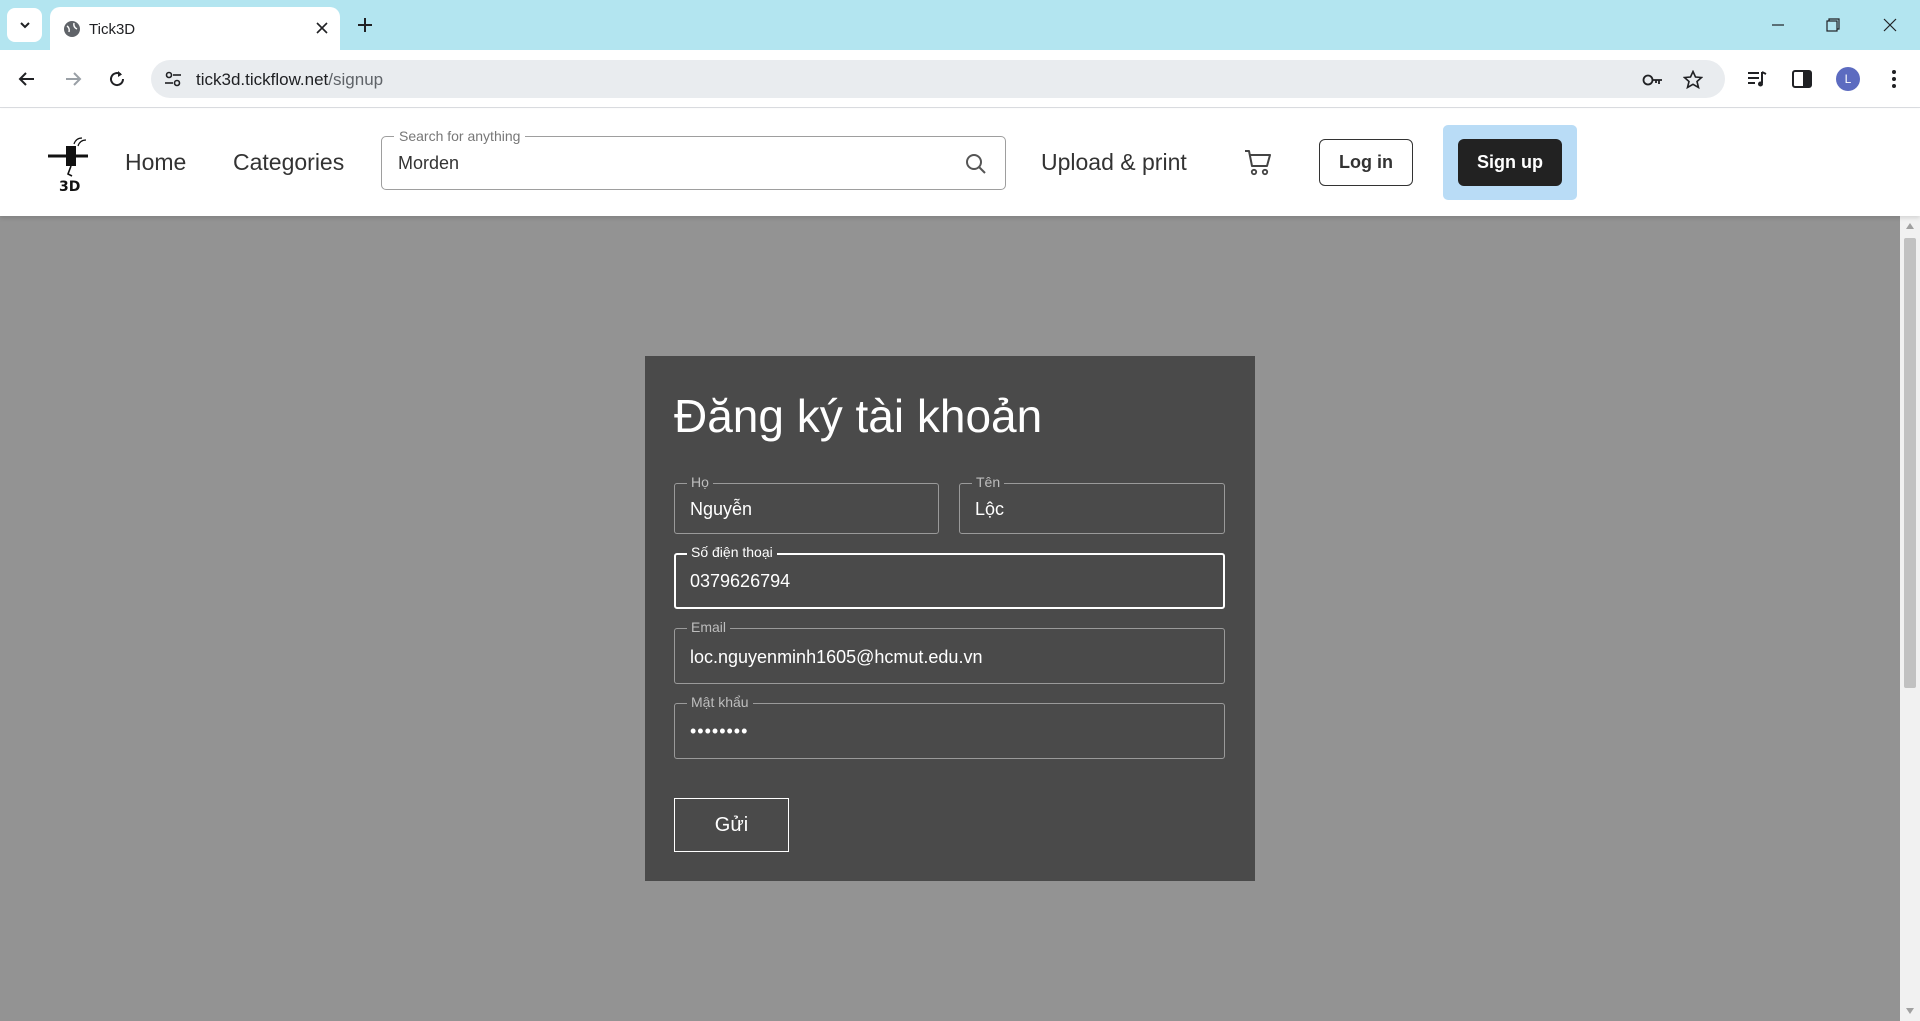 Image resolution: width=1920 pixels, height=1021 pixels. Describe the element at coordinates (732, 552) in the screenshot. I see `phone-label: Số điện thoại` at that location.